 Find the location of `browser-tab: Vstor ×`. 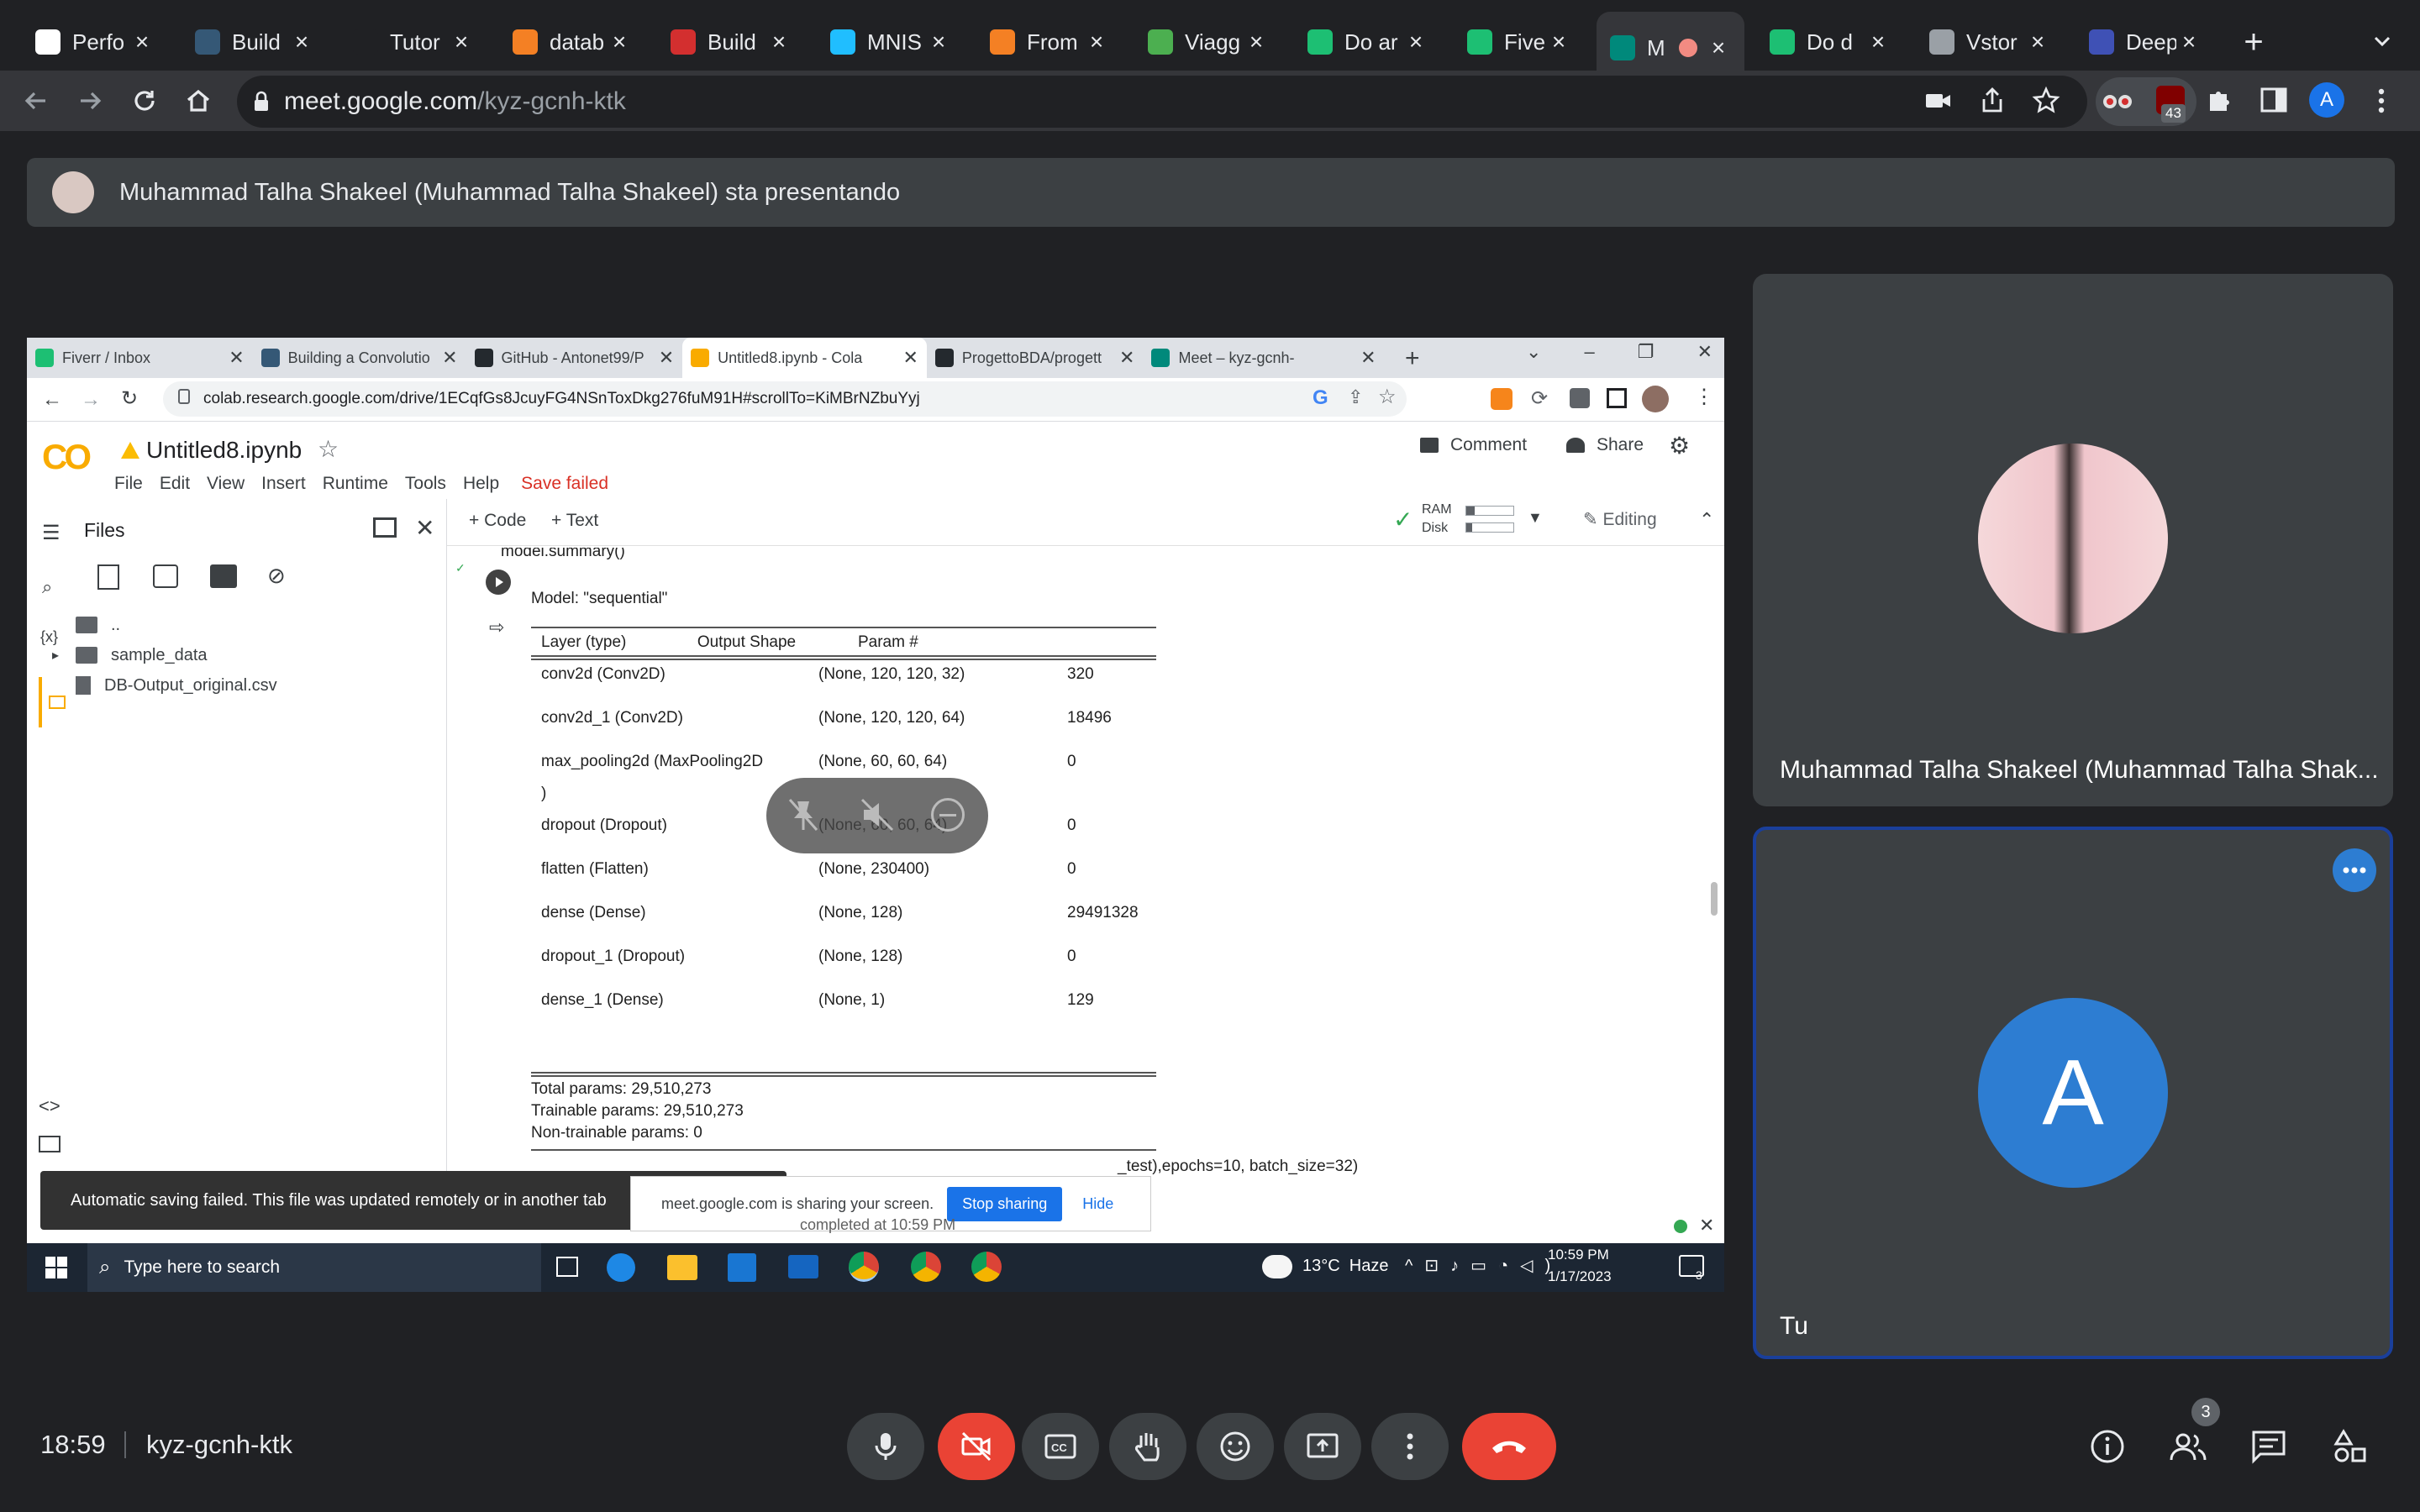

browser-tab: Vstor × is located at coordinates (1990, 42).